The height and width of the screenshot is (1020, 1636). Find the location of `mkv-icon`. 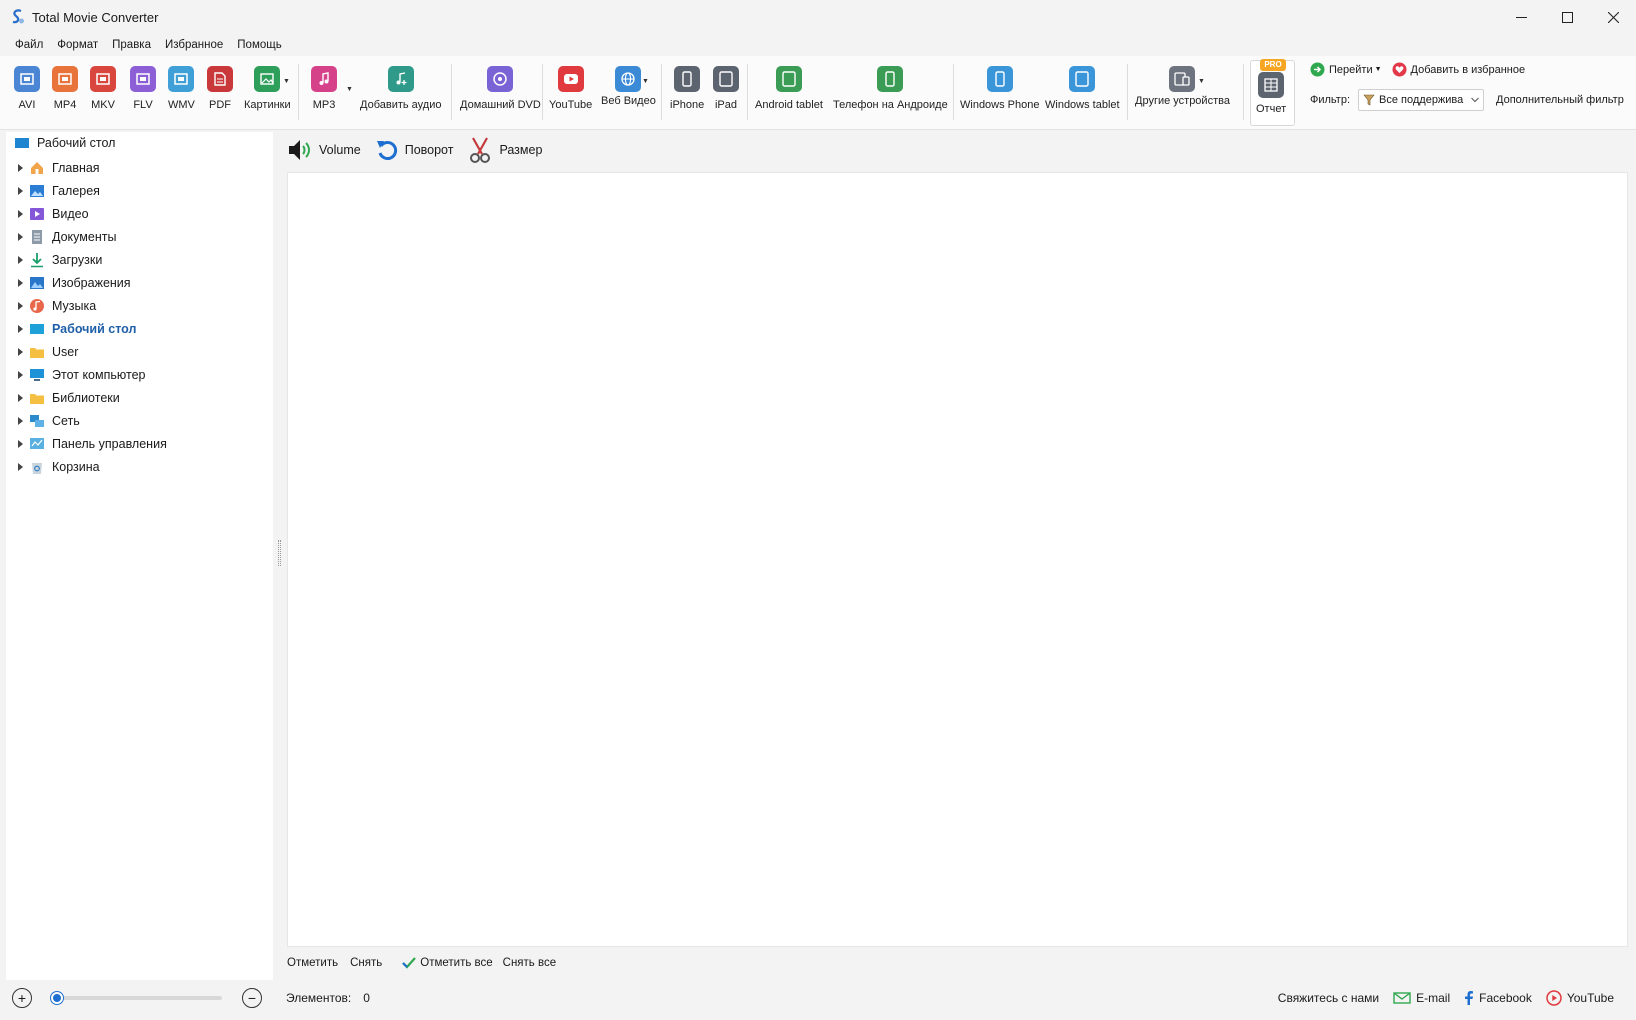

mkv-icon is located at coordinates (103, 79).